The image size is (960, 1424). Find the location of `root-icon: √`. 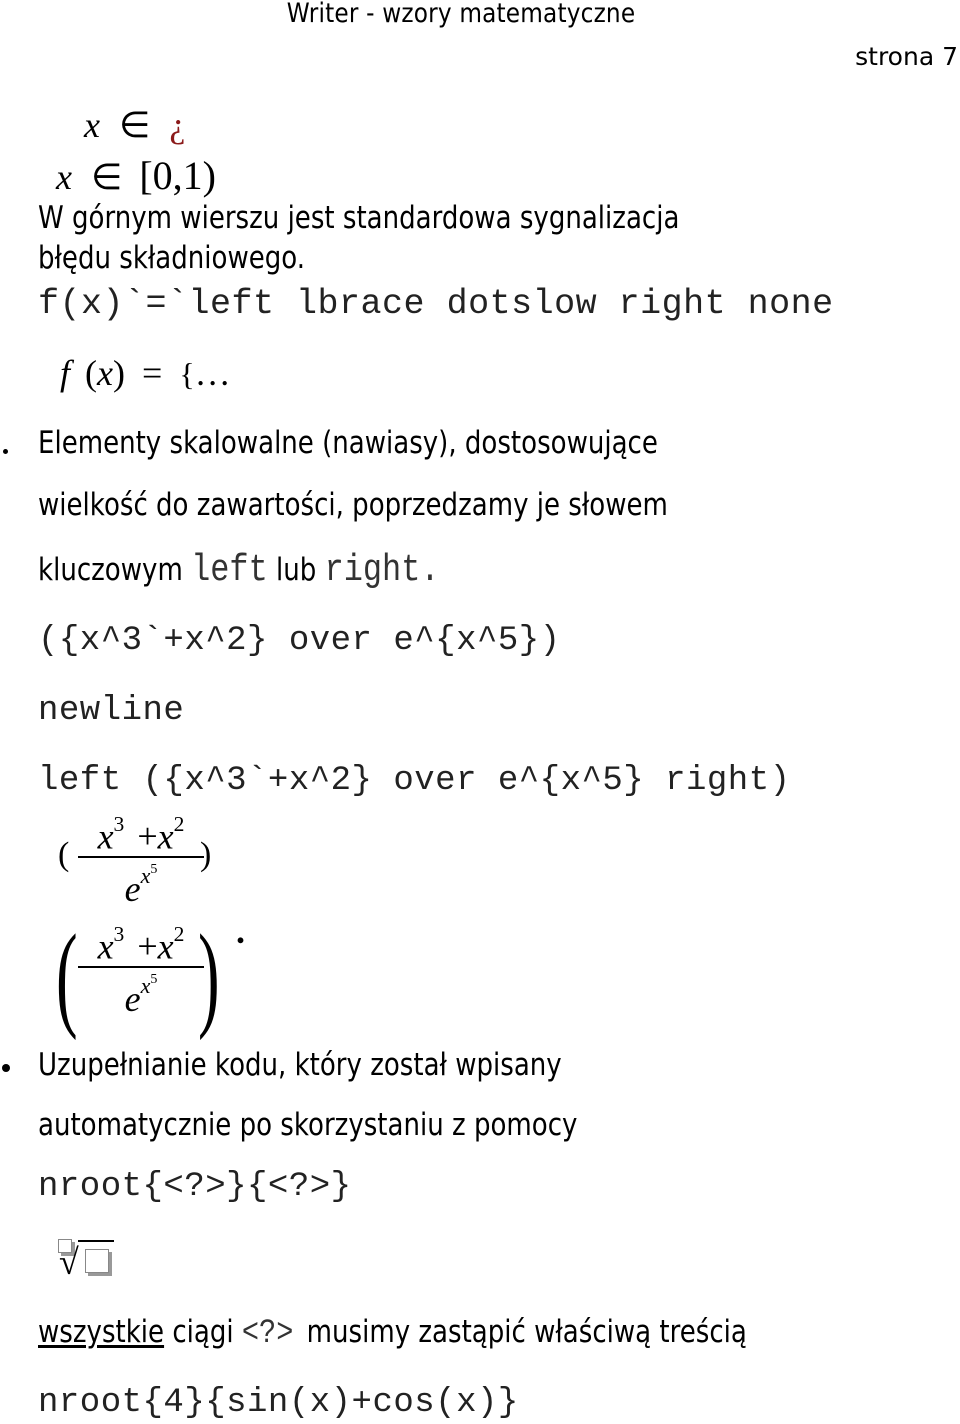

root-icon: √ is located at coordinates (69, 1262).